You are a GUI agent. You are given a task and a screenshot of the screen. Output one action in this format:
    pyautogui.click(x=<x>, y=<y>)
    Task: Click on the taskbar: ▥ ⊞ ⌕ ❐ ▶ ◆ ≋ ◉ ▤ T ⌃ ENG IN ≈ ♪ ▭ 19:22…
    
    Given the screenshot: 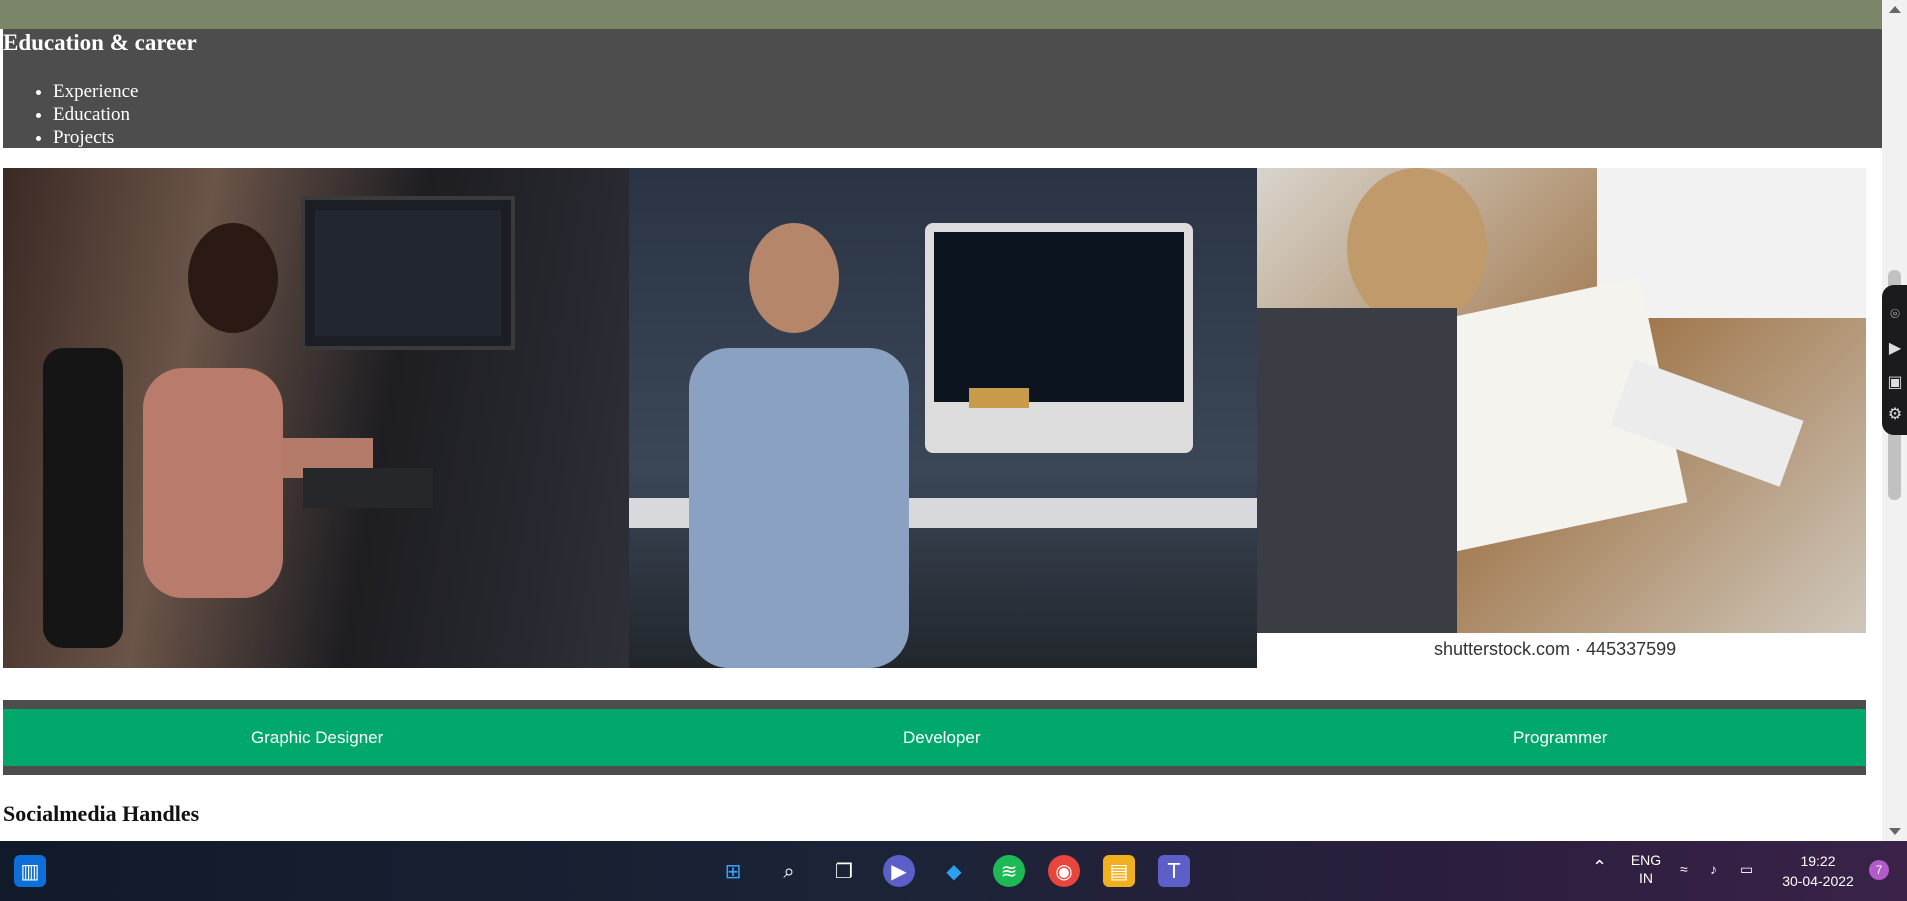 What is the action you would take?
    pyautogui.click(x=953, y=871)
    